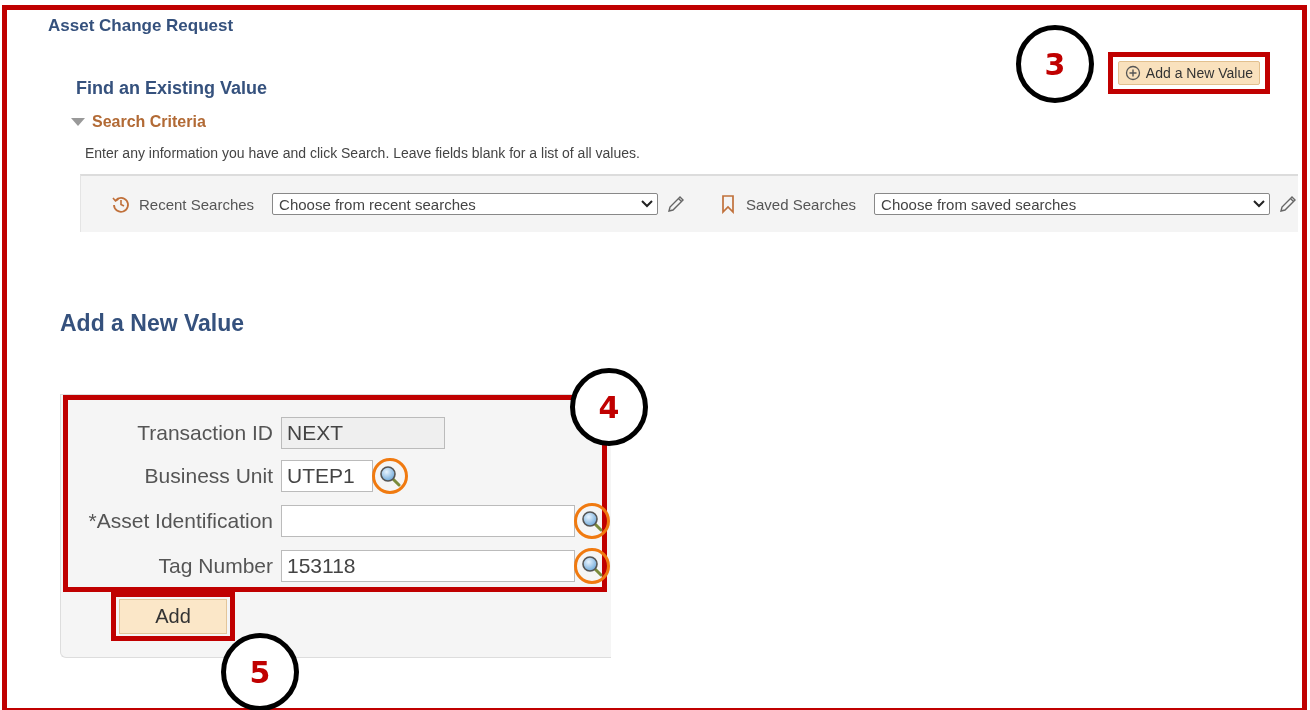 The width and height of the screenshot is (1310, 710). I want to click on field-label: Recent Searches, so click(197, 204).